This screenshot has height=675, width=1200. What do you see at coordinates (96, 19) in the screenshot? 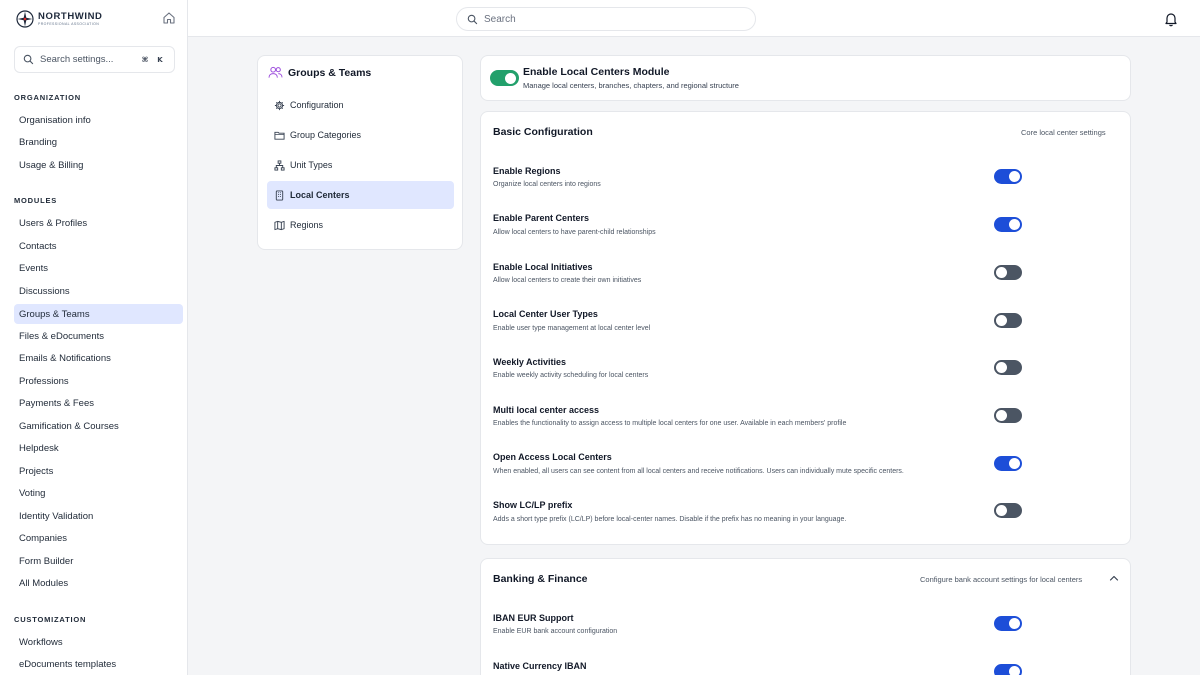
I see `brand-logo: NORTHWIND PROFESSIONAL ASSOCIATION` at bounding box center [96, 19].